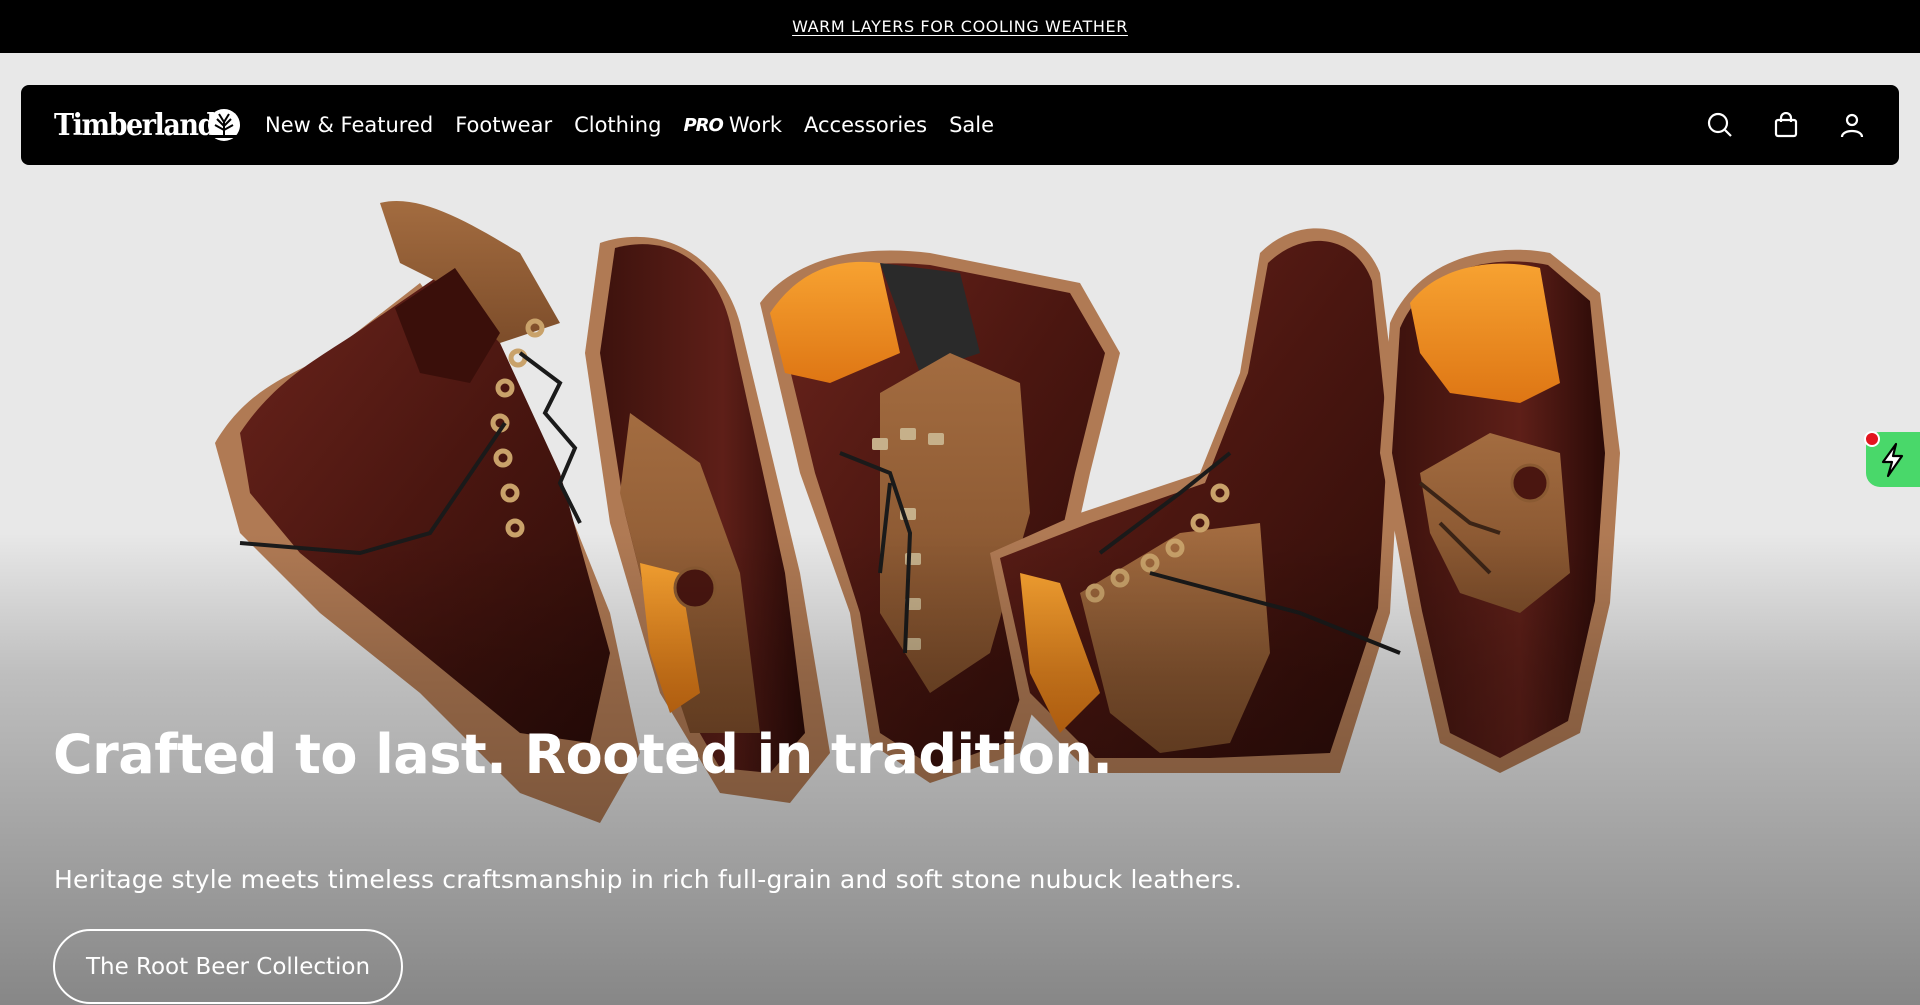 Image resolution: width=1920 pixels, height=1005 pixels. What do you see at coordinates (703, 125) in the screenshot?
I see `pro-badge: PRO` at bounding box center [703, 125].